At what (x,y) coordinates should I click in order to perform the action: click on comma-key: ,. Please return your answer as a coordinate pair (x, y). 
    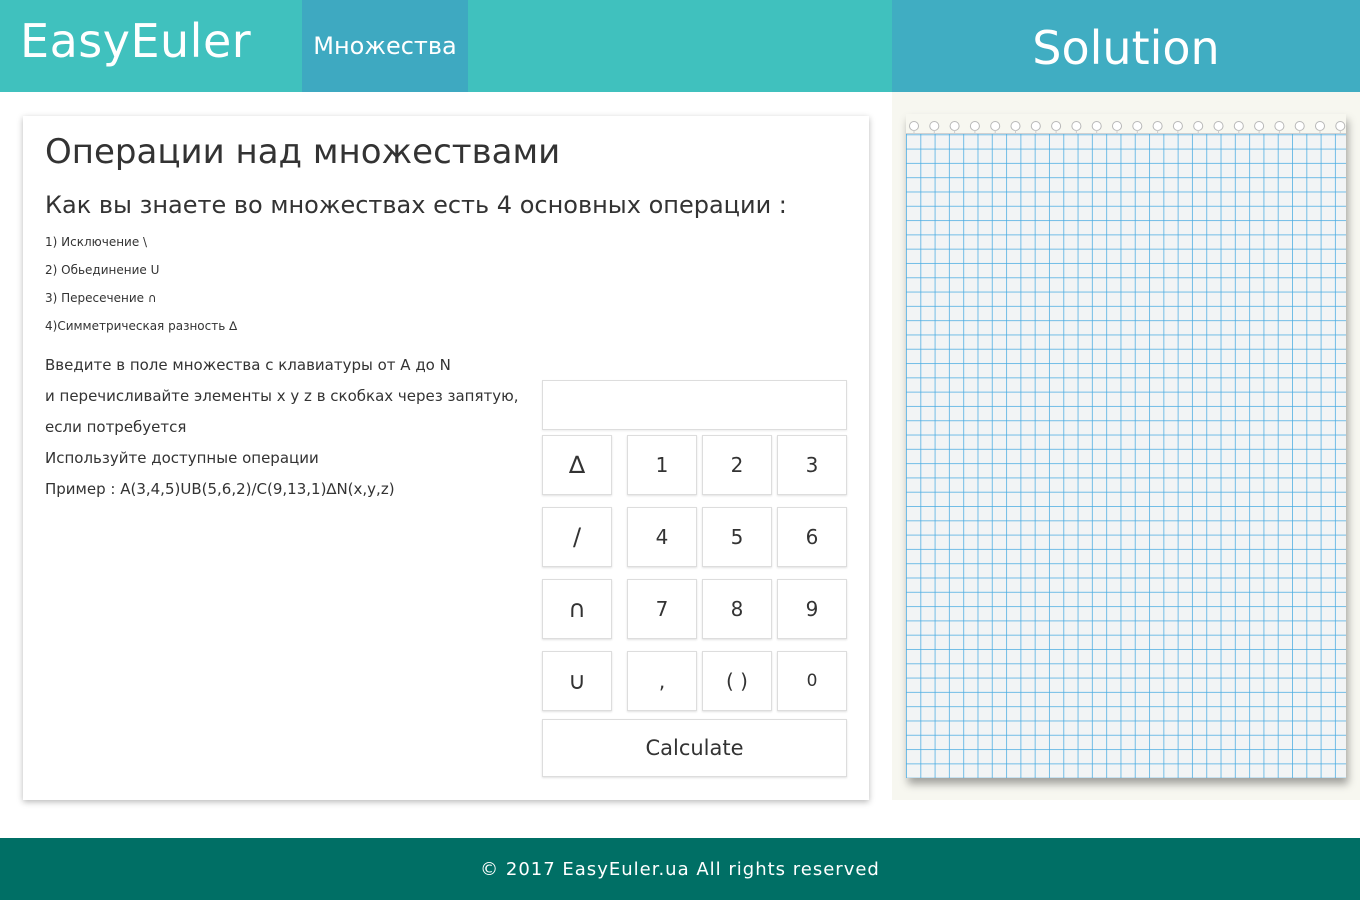
    Looking at the image, I should click on (662, 681).